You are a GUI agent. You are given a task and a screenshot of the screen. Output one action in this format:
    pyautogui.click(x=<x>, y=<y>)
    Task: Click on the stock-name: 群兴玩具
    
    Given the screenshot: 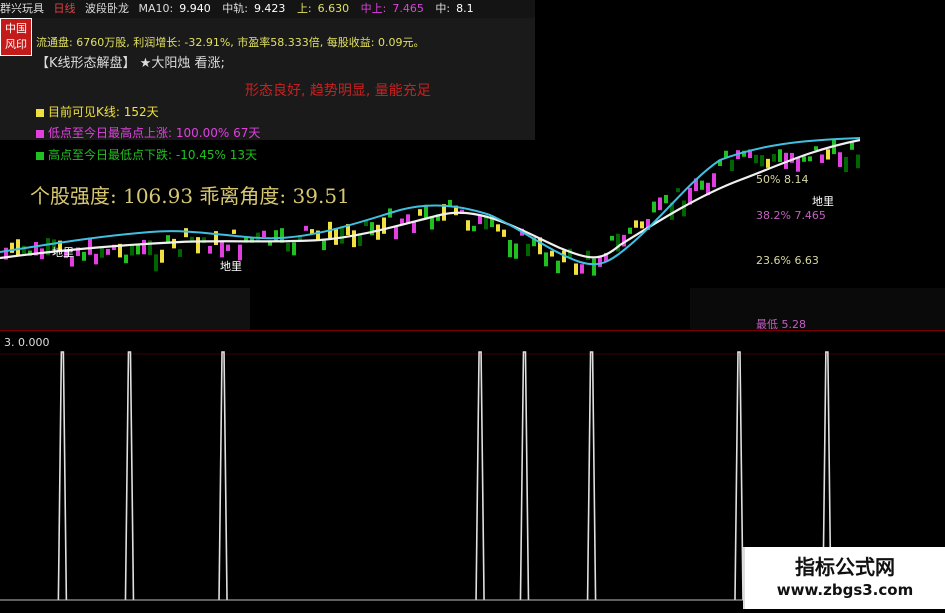 What is the action you would take?
    pyautogui.click(x=22, y=8)
    